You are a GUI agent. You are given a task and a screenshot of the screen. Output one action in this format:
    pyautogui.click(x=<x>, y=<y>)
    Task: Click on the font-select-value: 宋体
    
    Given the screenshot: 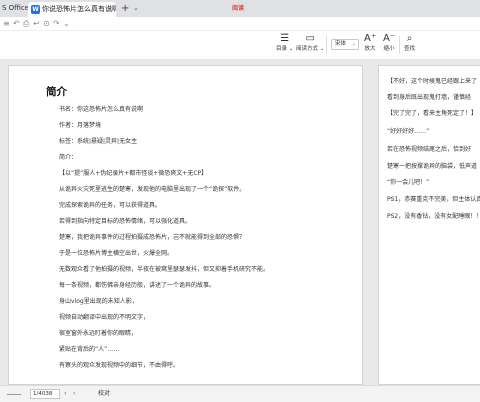 What is the action you would take?
    pyautogui.click(x=341, y=44)
    